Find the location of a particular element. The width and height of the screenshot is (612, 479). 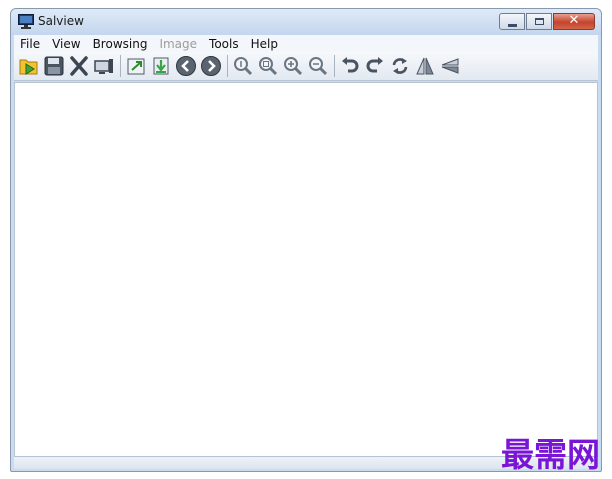

previous-button is located at coordinates (186, 66).